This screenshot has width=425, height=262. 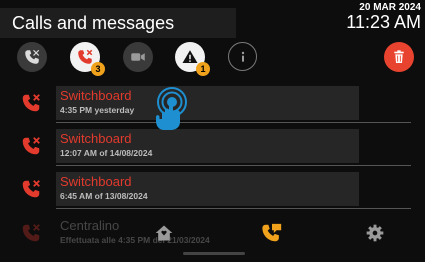 I want to click on missed-calls-badge: 3, so click(x=98, y=69).